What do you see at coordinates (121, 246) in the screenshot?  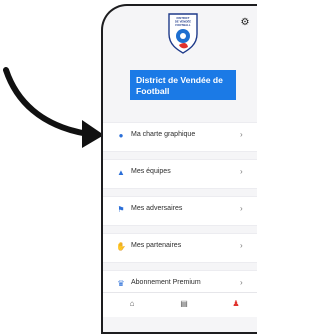 I see `handshake-icon: ✋` at bounding box center [121, 246].